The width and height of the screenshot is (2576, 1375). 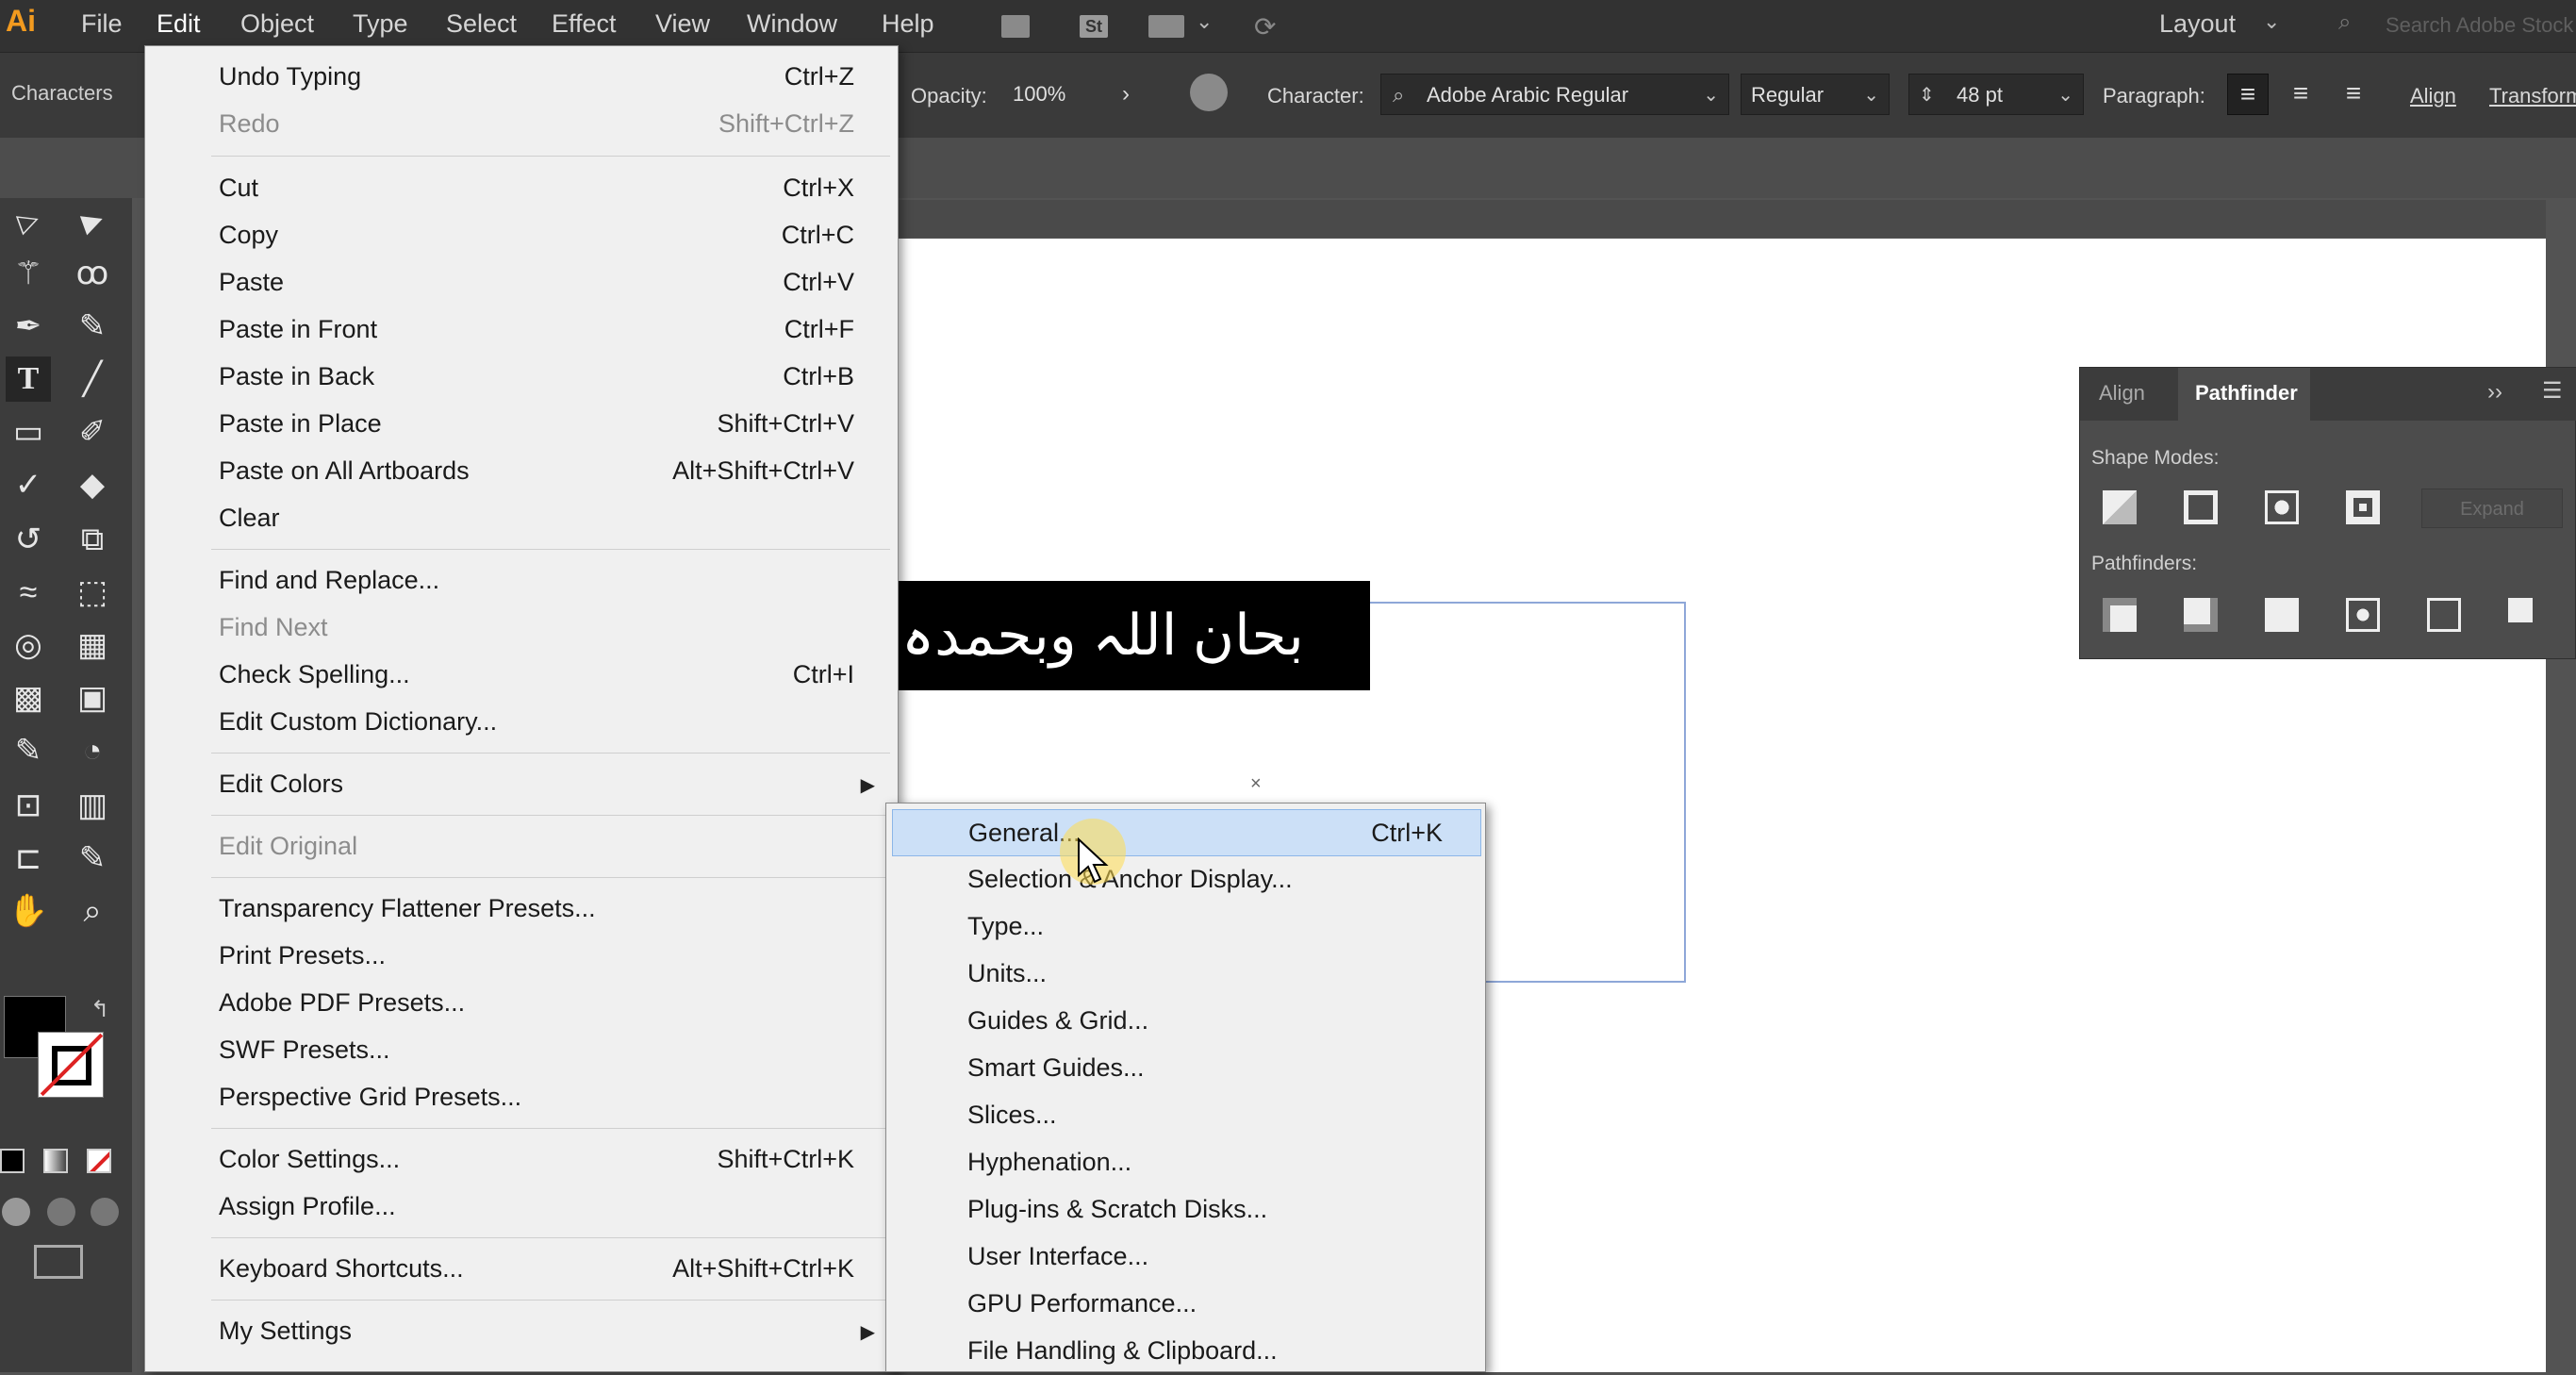 I want to click on lasso-icon: ꝏ, so click(x=92, y=273).